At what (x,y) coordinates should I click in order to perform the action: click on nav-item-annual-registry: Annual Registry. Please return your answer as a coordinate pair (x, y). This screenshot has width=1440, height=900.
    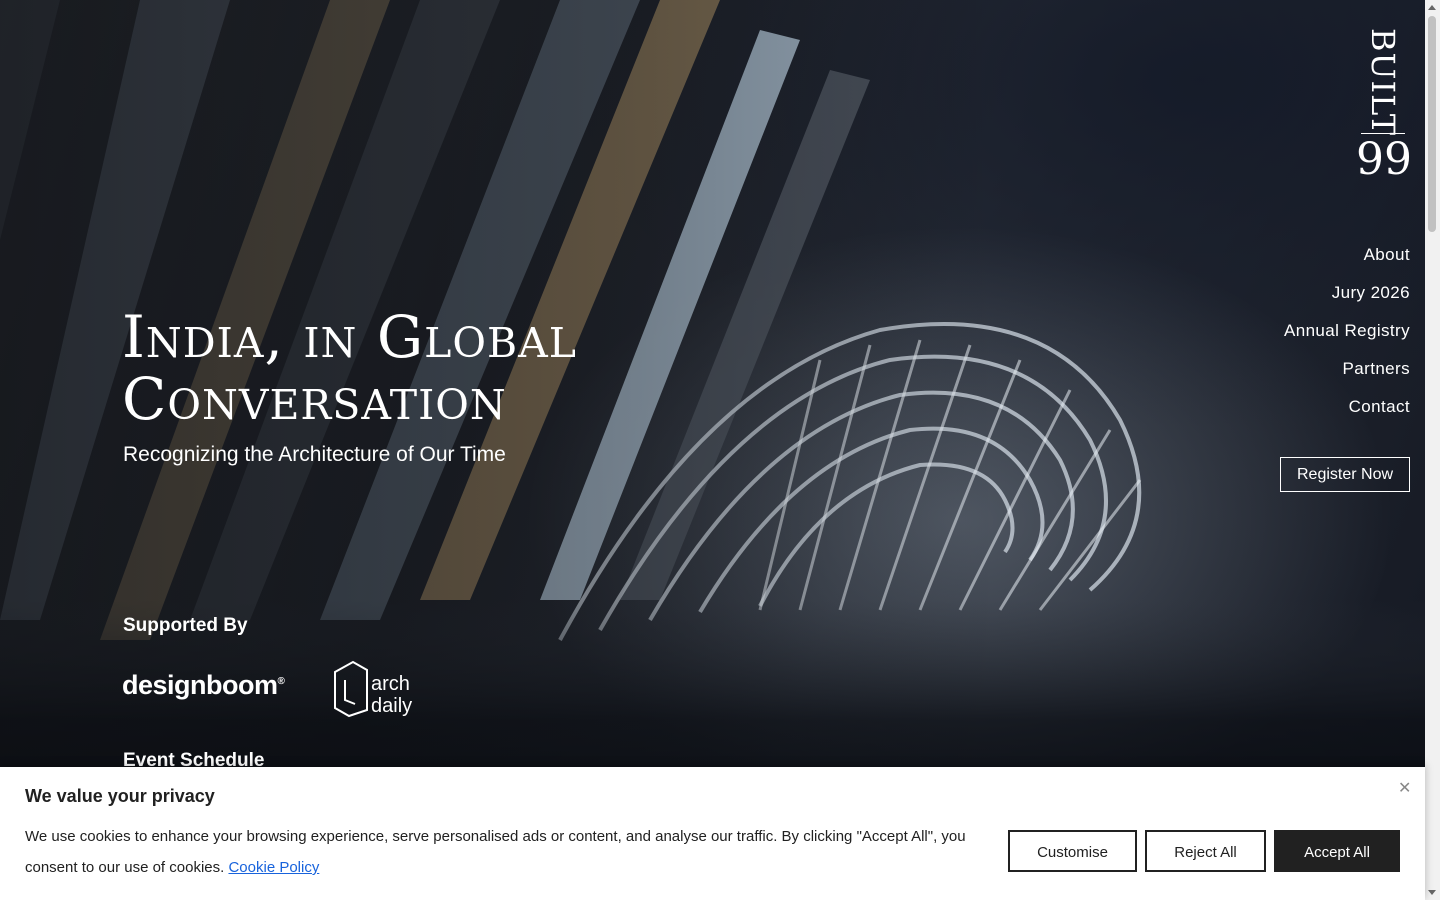
    Looking at the image, I should click on (1347, 338).